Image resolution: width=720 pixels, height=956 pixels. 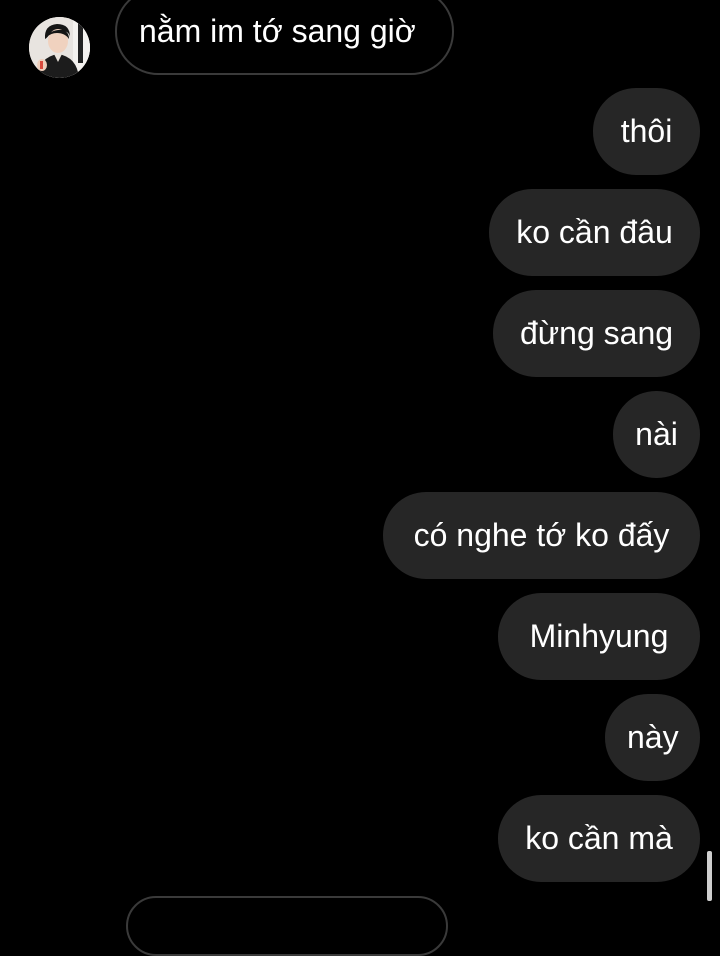 I want to click on message-text: nằm im tớ sang giờ, so click(x=277, y=31).